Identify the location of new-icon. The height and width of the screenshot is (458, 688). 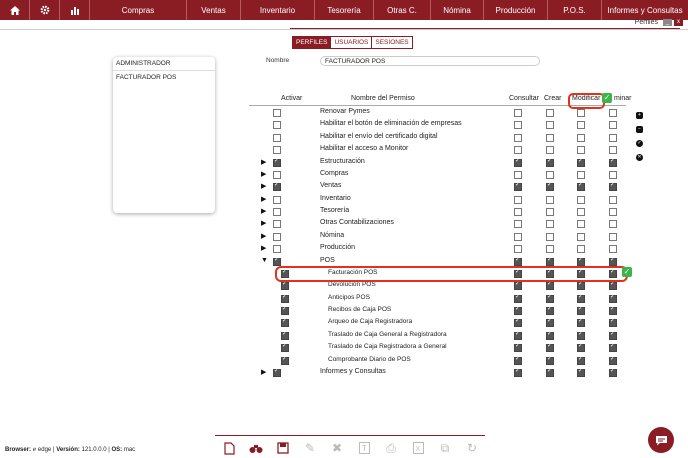
(229, 448).